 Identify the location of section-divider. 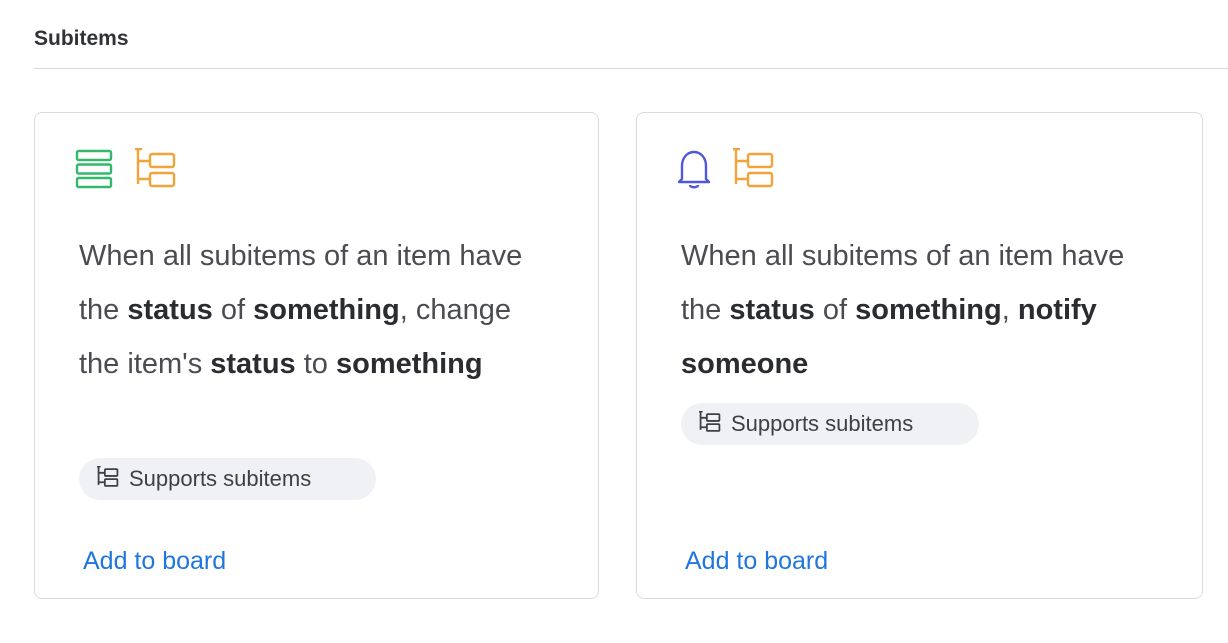
(631, 68).